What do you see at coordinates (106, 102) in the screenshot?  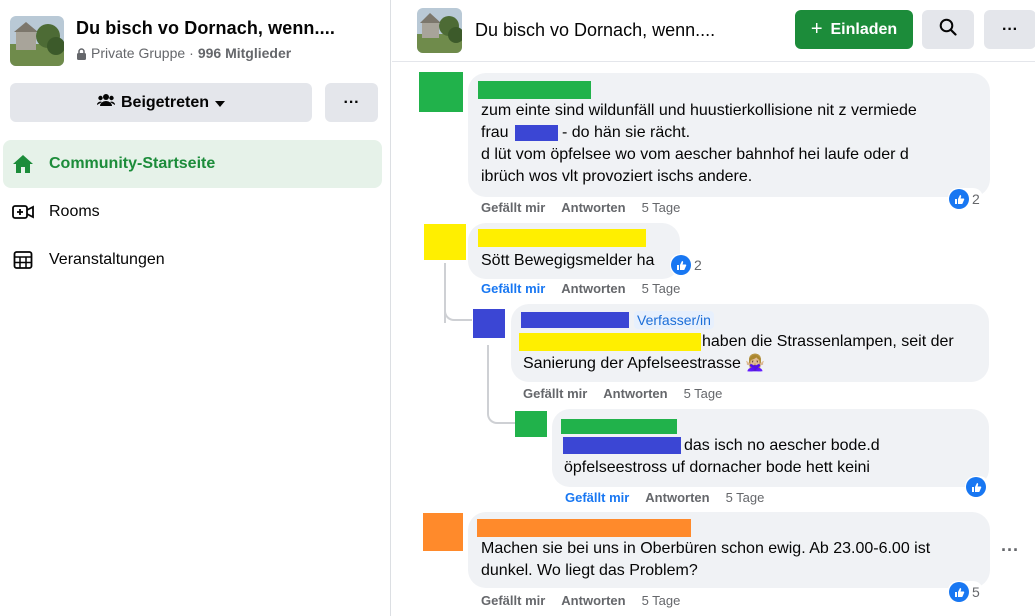 I see `members-icon` at bounding box center [106, 102].